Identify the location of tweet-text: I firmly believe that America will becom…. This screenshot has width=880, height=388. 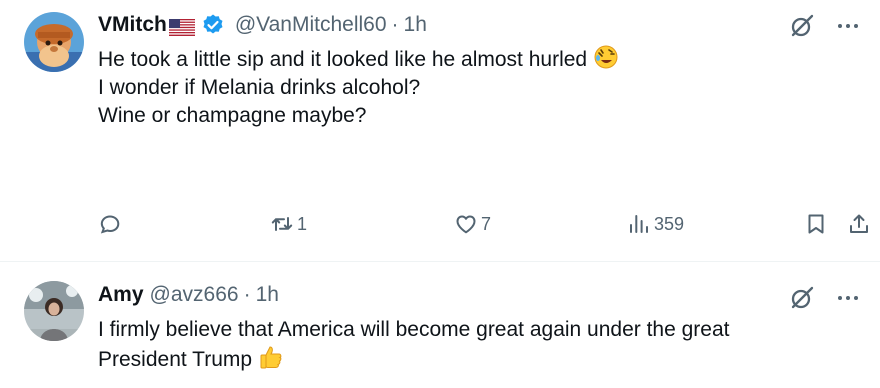
(454, 345).